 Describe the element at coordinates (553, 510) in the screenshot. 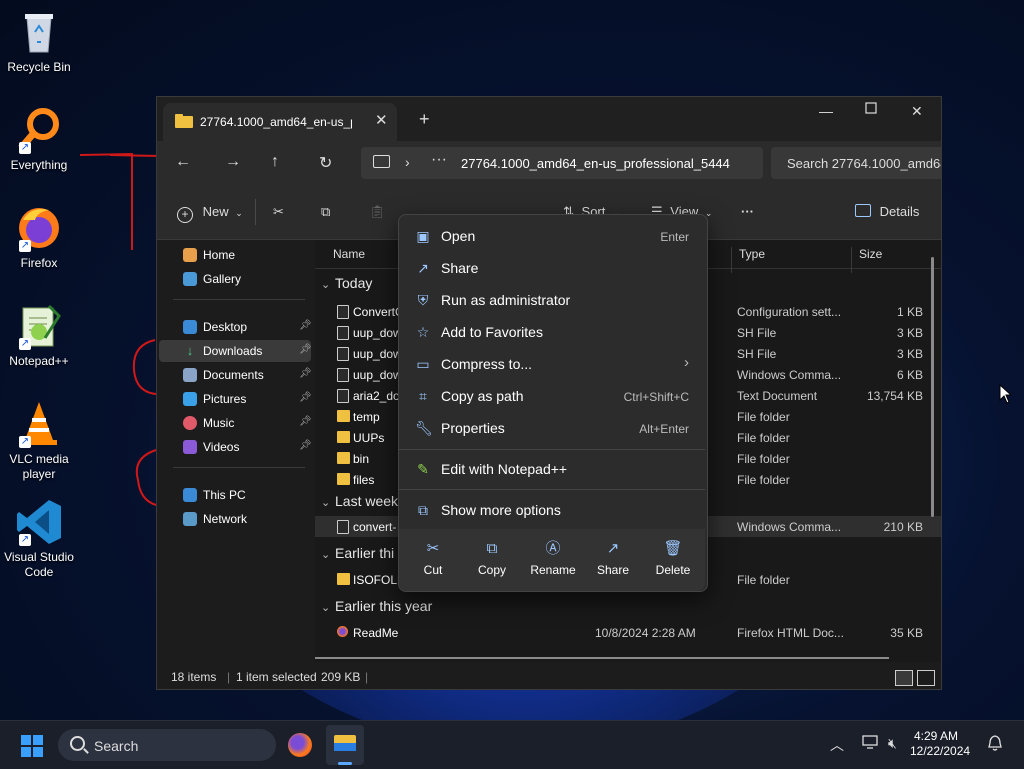

I see `menu-item-show-more-options: ⧉ Show more options` at that location.